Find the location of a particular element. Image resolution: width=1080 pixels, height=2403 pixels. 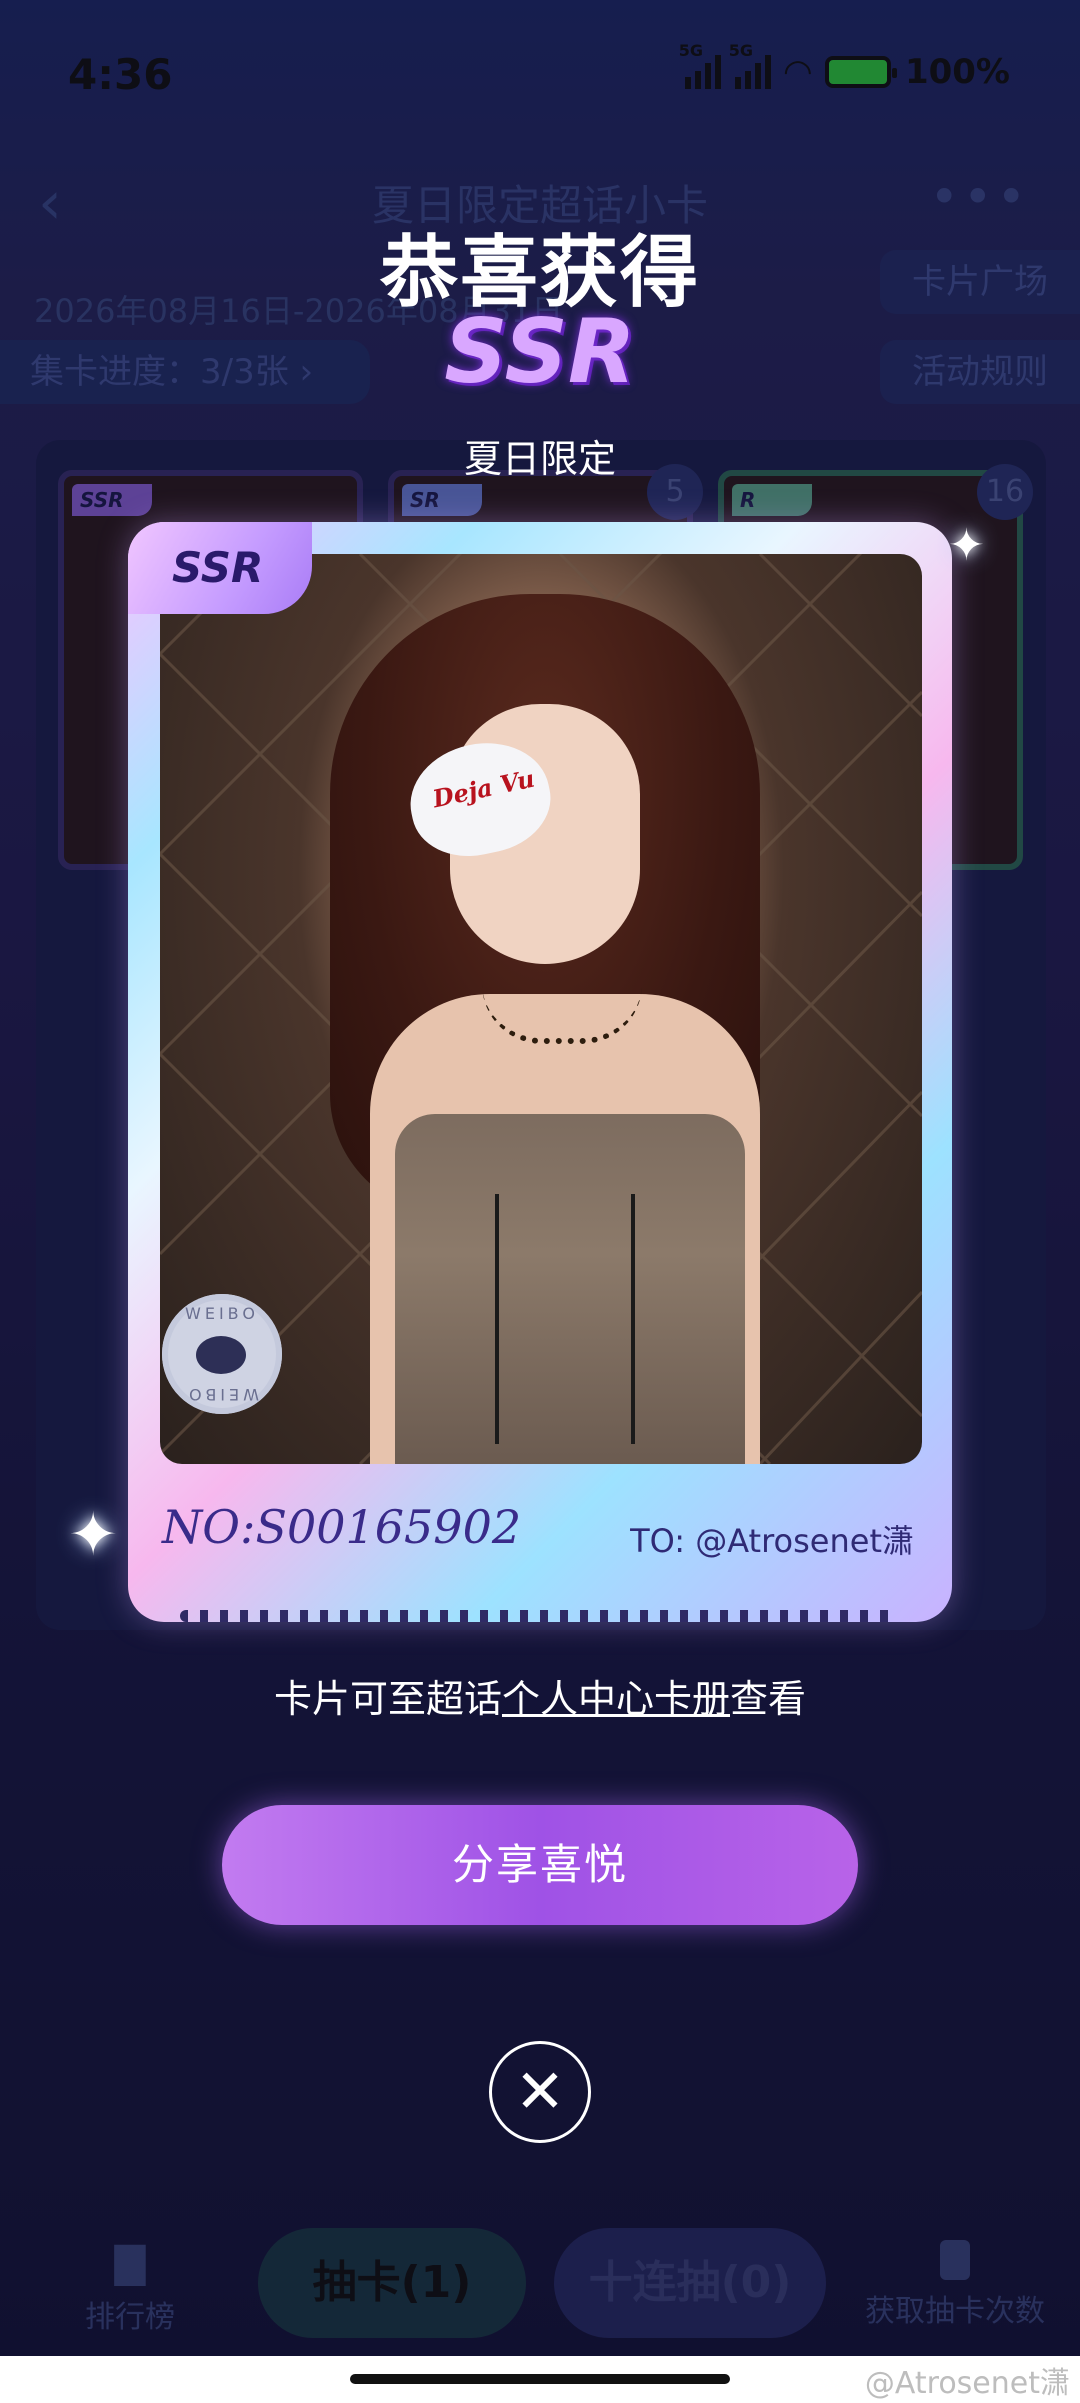

card-serial-number: NO:S00165902 is located at coordinates (342, 1527).